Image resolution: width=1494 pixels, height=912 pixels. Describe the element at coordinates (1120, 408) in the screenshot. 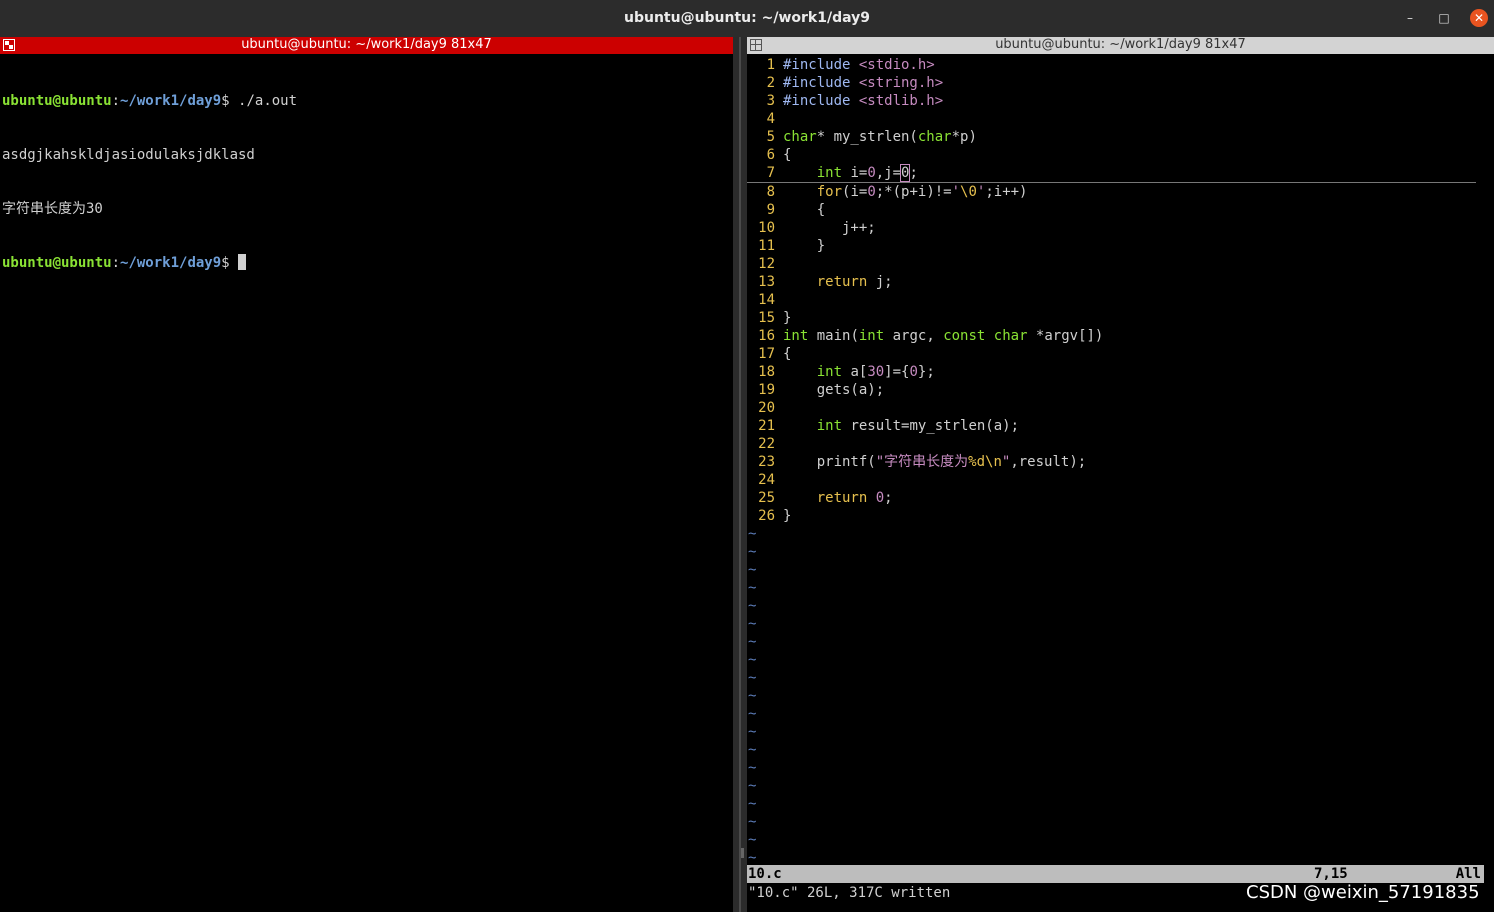

I see `code-line: 20` at that location.